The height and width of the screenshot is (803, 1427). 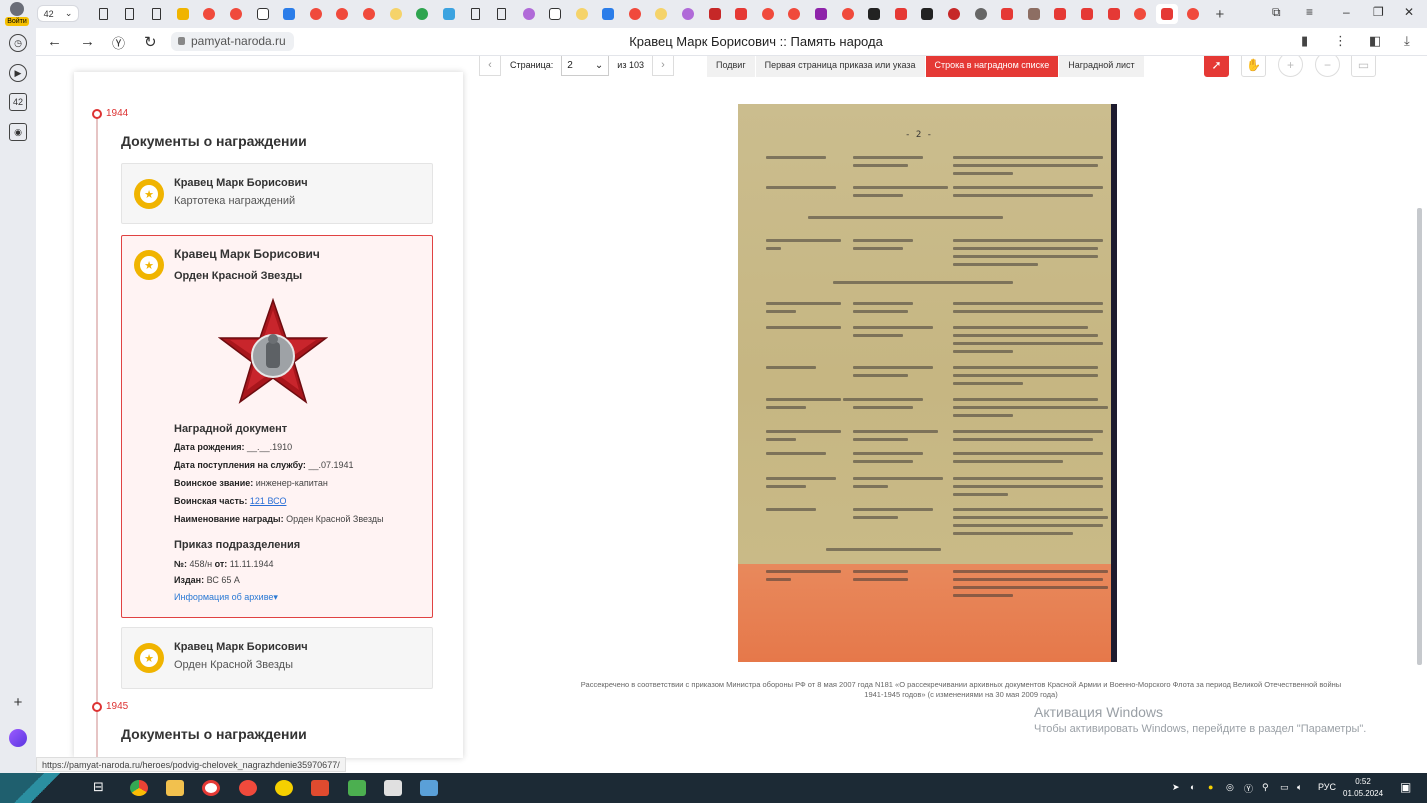 I want to click on back-icon: ←, so click(x=54, y=41).